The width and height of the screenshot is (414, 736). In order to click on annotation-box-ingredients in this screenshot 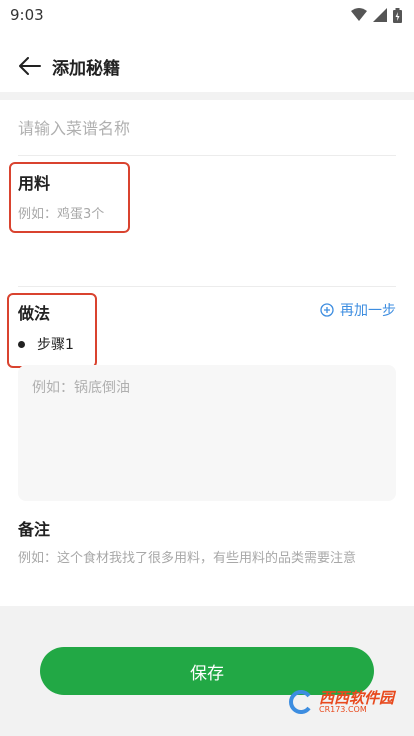, I will do `click(69, 197)`.